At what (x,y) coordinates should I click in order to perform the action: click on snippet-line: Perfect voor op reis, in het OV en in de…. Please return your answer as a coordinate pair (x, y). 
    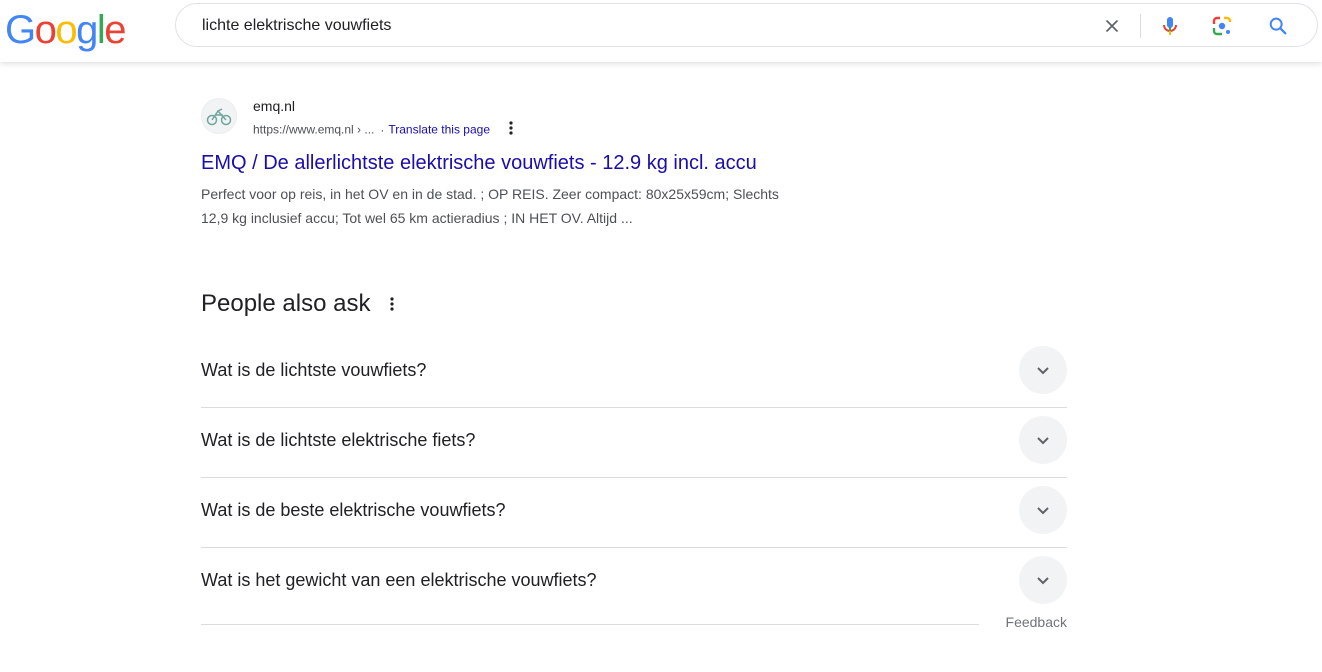
    Looking at the image, I should click on (490, 194).